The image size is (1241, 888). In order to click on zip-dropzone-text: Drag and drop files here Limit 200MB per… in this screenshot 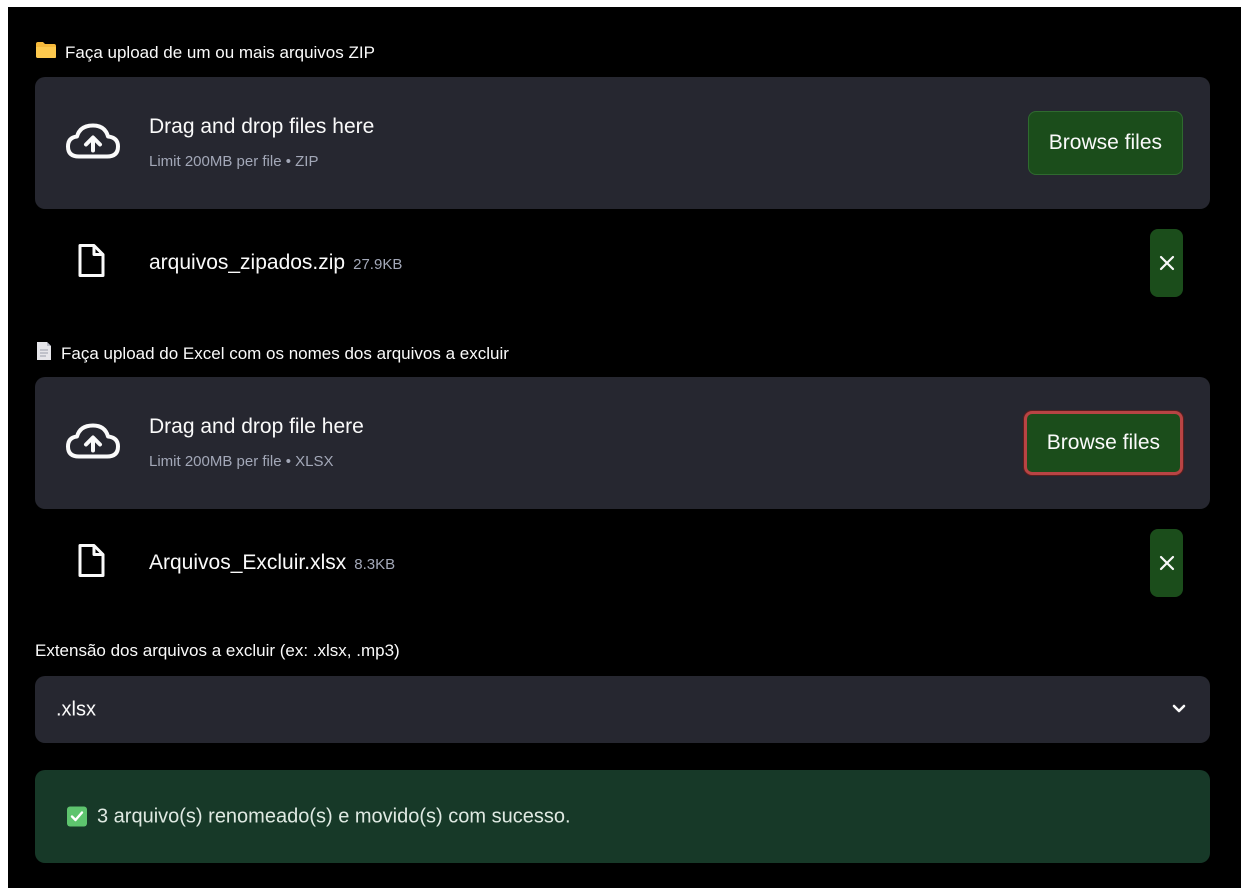, I will do `click(261, 142)`.